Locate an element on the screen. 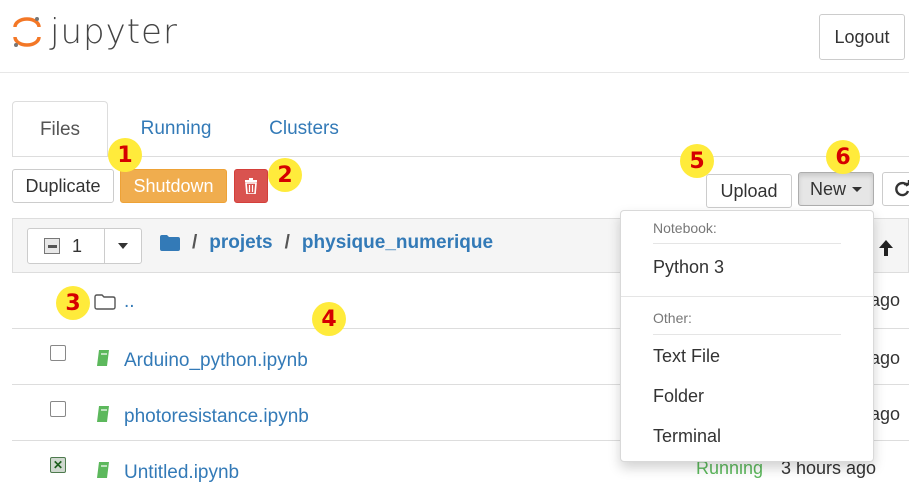  refresh-icon is located at coordinates (902, 188).